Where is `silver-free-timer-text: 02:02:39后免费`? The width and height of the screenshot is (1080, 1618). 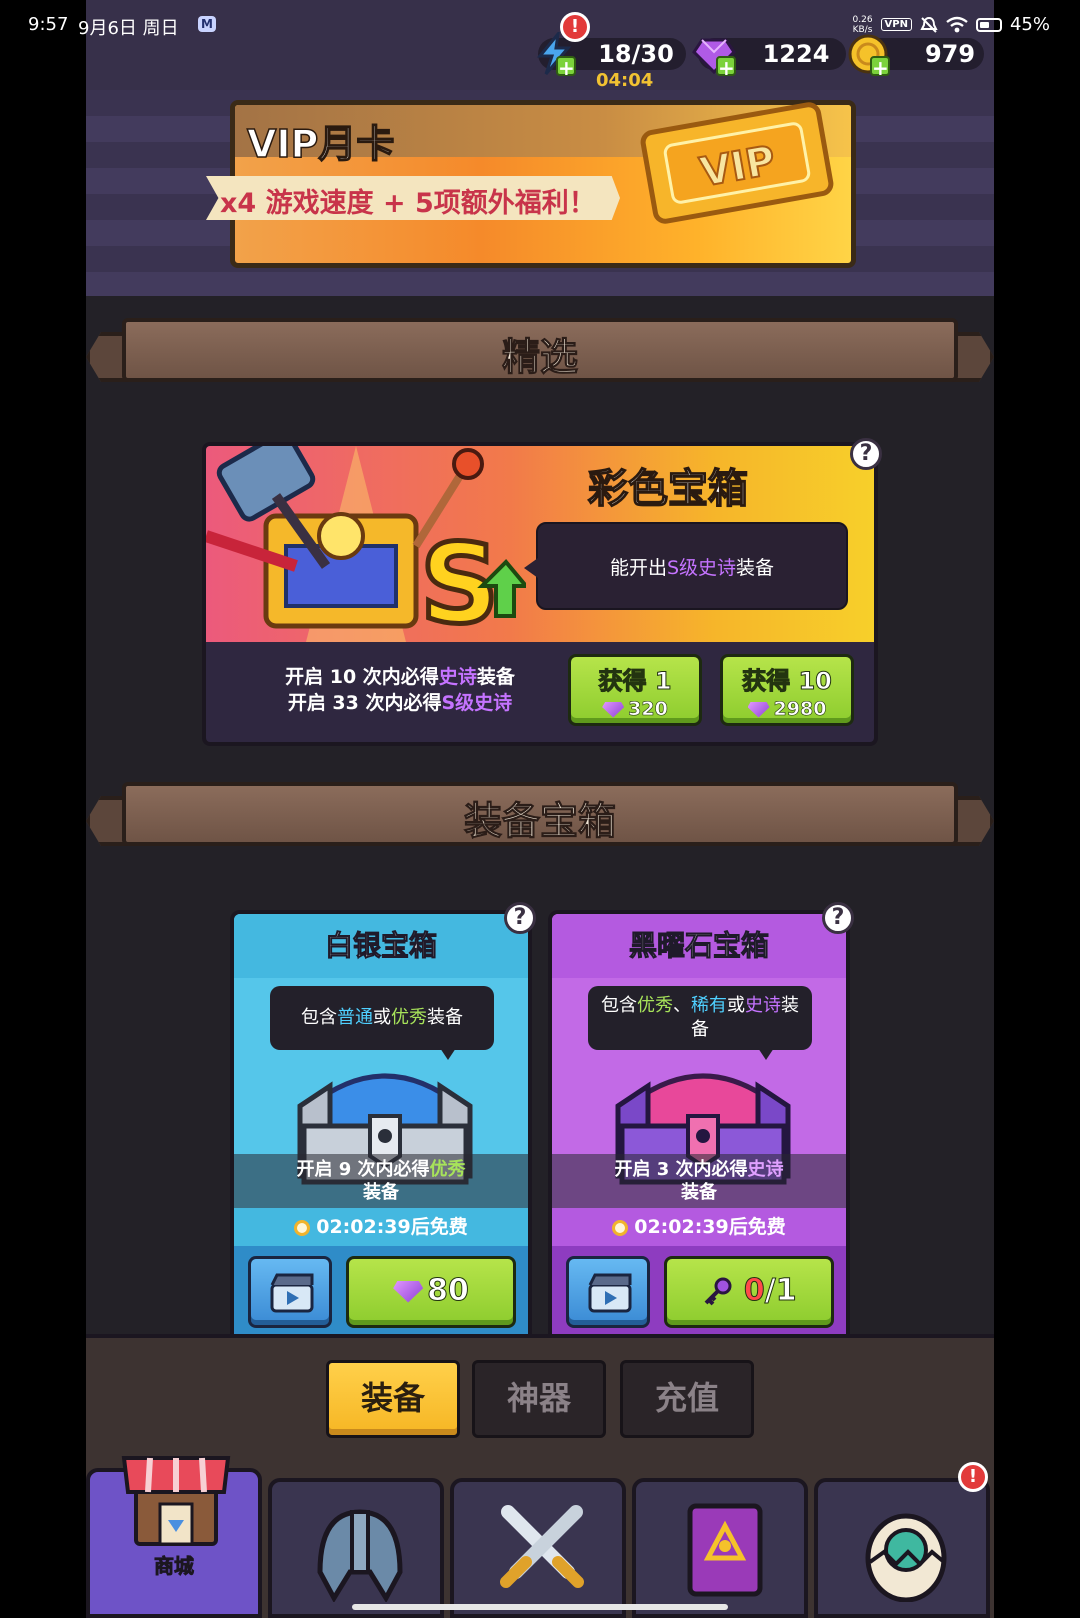 silver-free-timer-text: 02:02:39后免费 is located at coordinates (392, 1227).